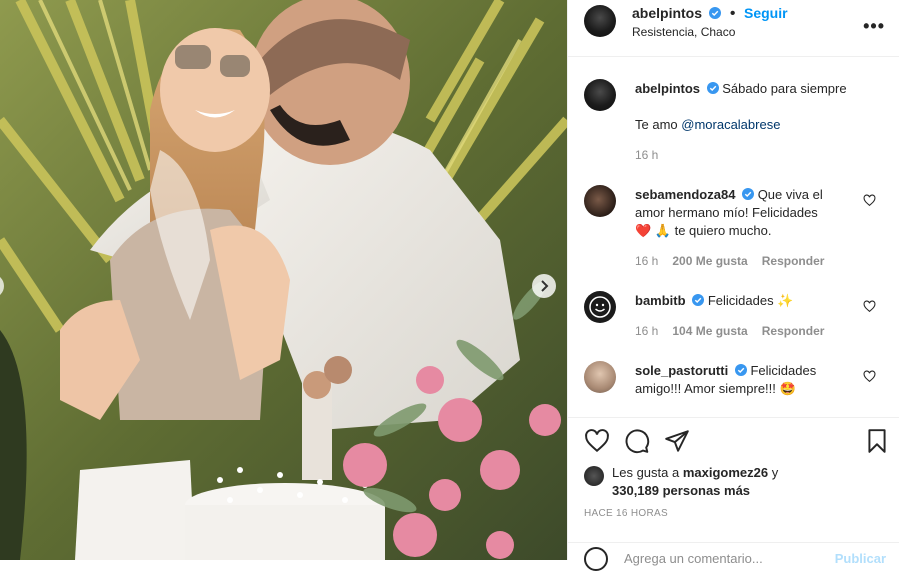 The width and height of the screenshot is (899, 582). What do you see at coordinates (725, 472) in the screenshot?
I see `liker-username: maxigomez26` at bounding box center [725, 472].